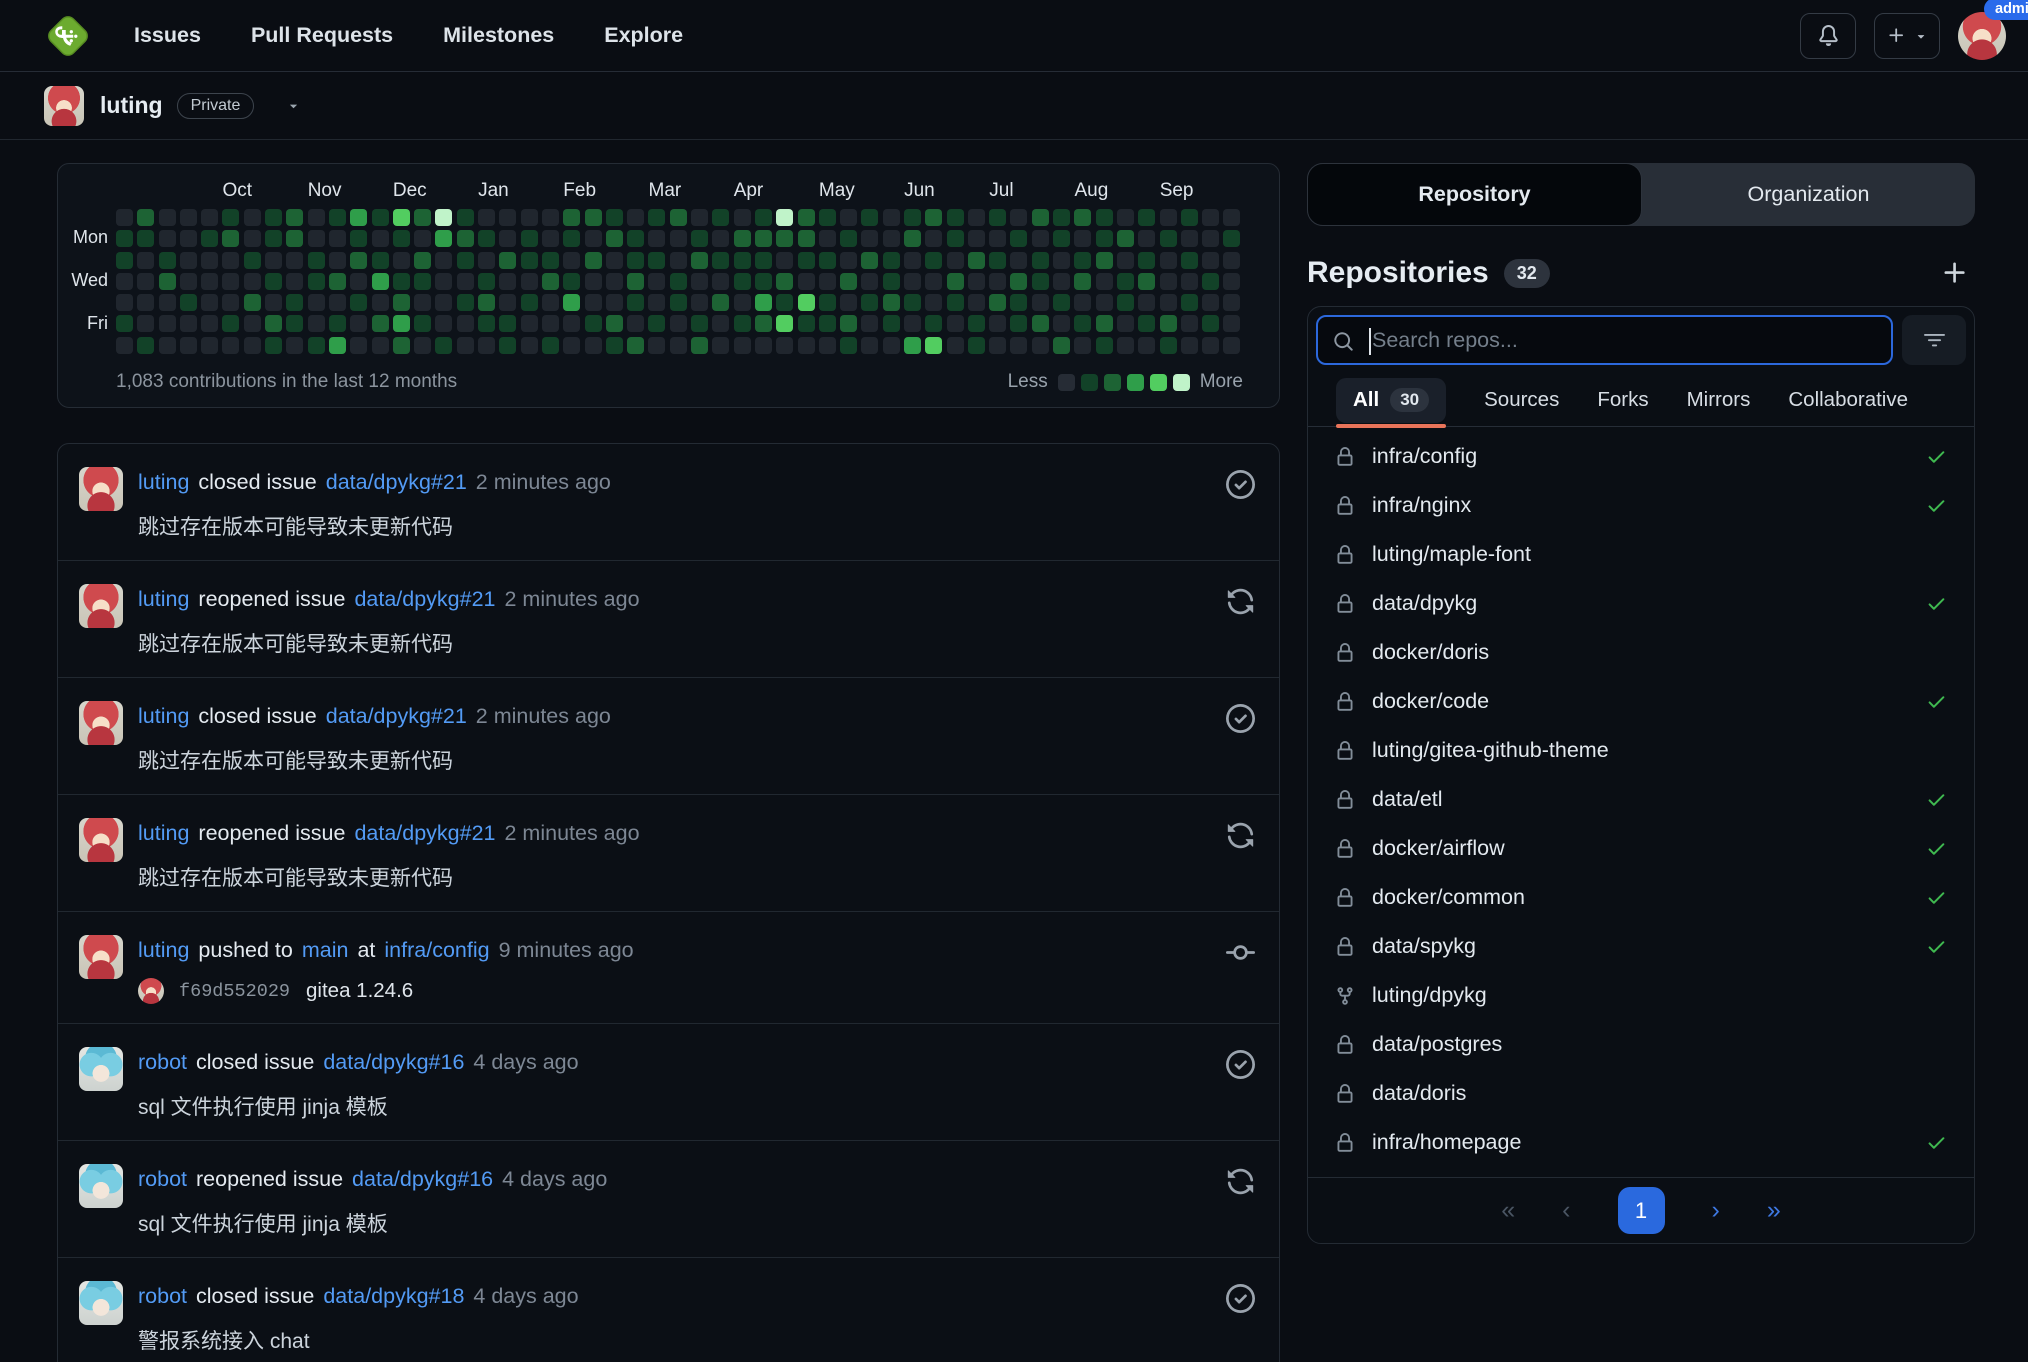 The width and height of the screenshot is (2028, 1362). Describe the element at coordinates (1641, 1210) in the screenshot. I see `pagination-page-1: 1` at that location.